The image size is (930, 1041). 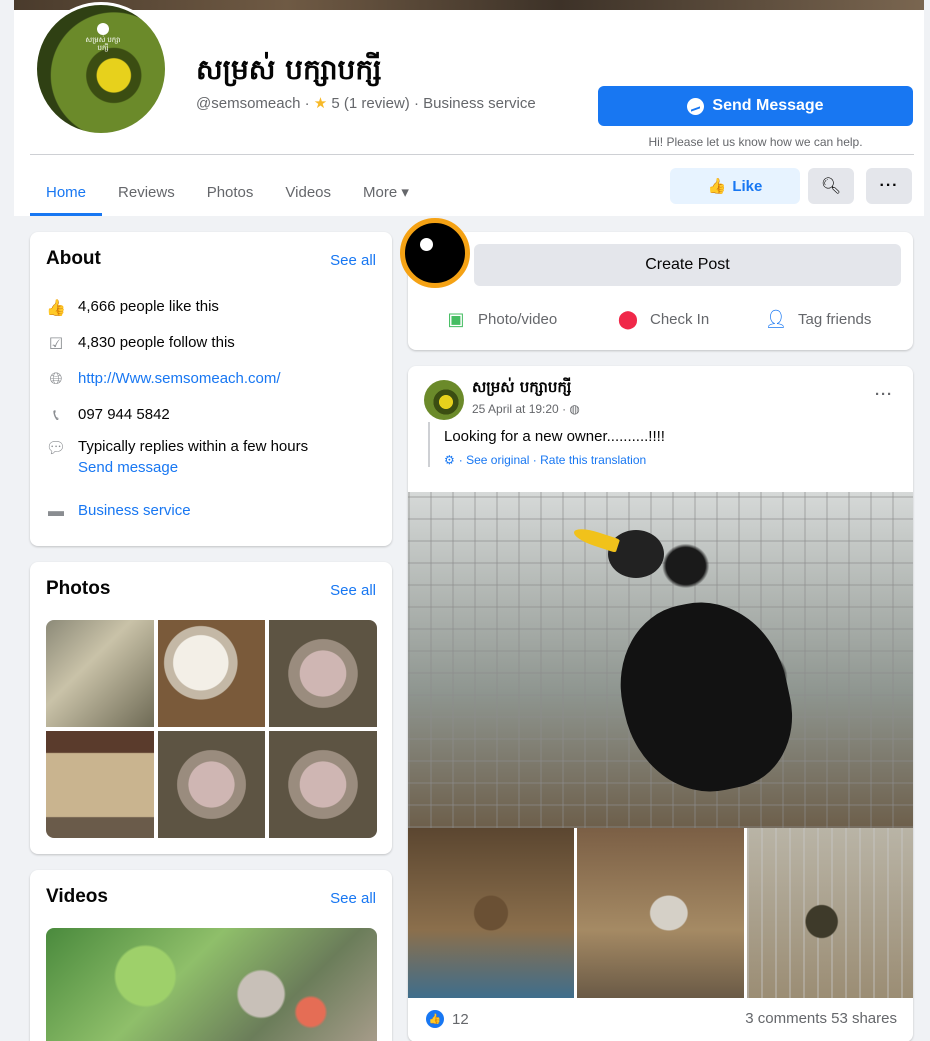 I want to click on post-image-thumbnails, so click(x=660, y=913).